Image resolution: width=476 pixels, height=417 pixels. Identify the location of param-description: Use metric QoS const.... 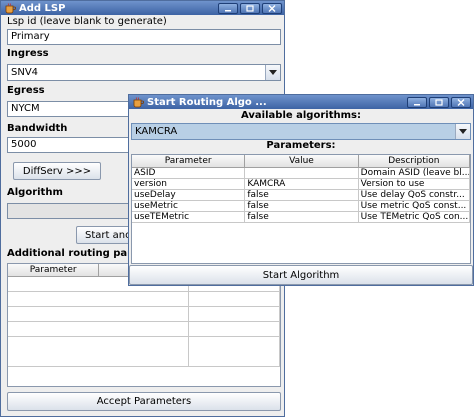
(414, 206).